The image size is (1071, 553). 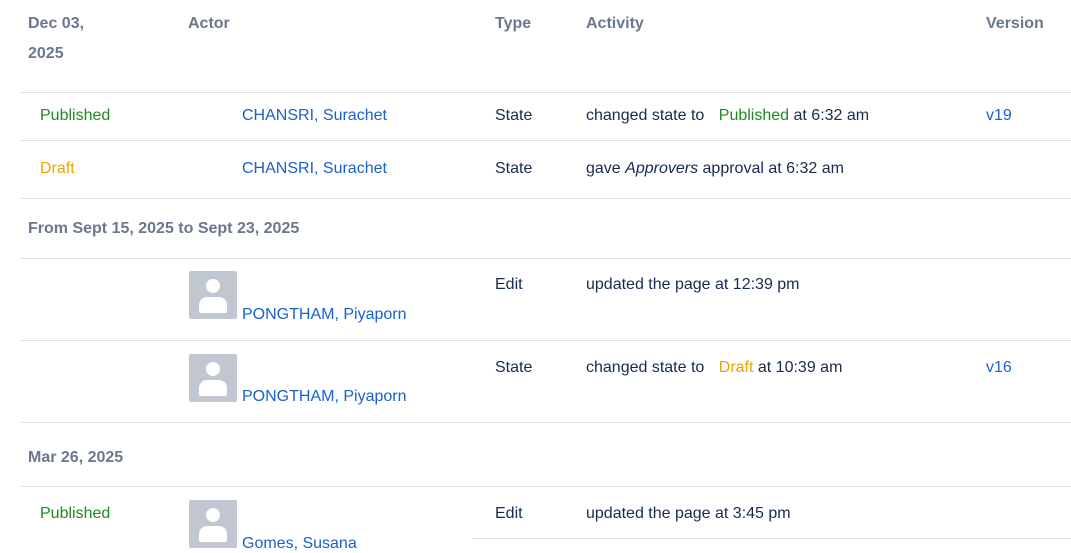 What do you see at coordinates (209, 23) in the screenshot?
I see `header-actor: Actor` at bounding box center [209, 23].